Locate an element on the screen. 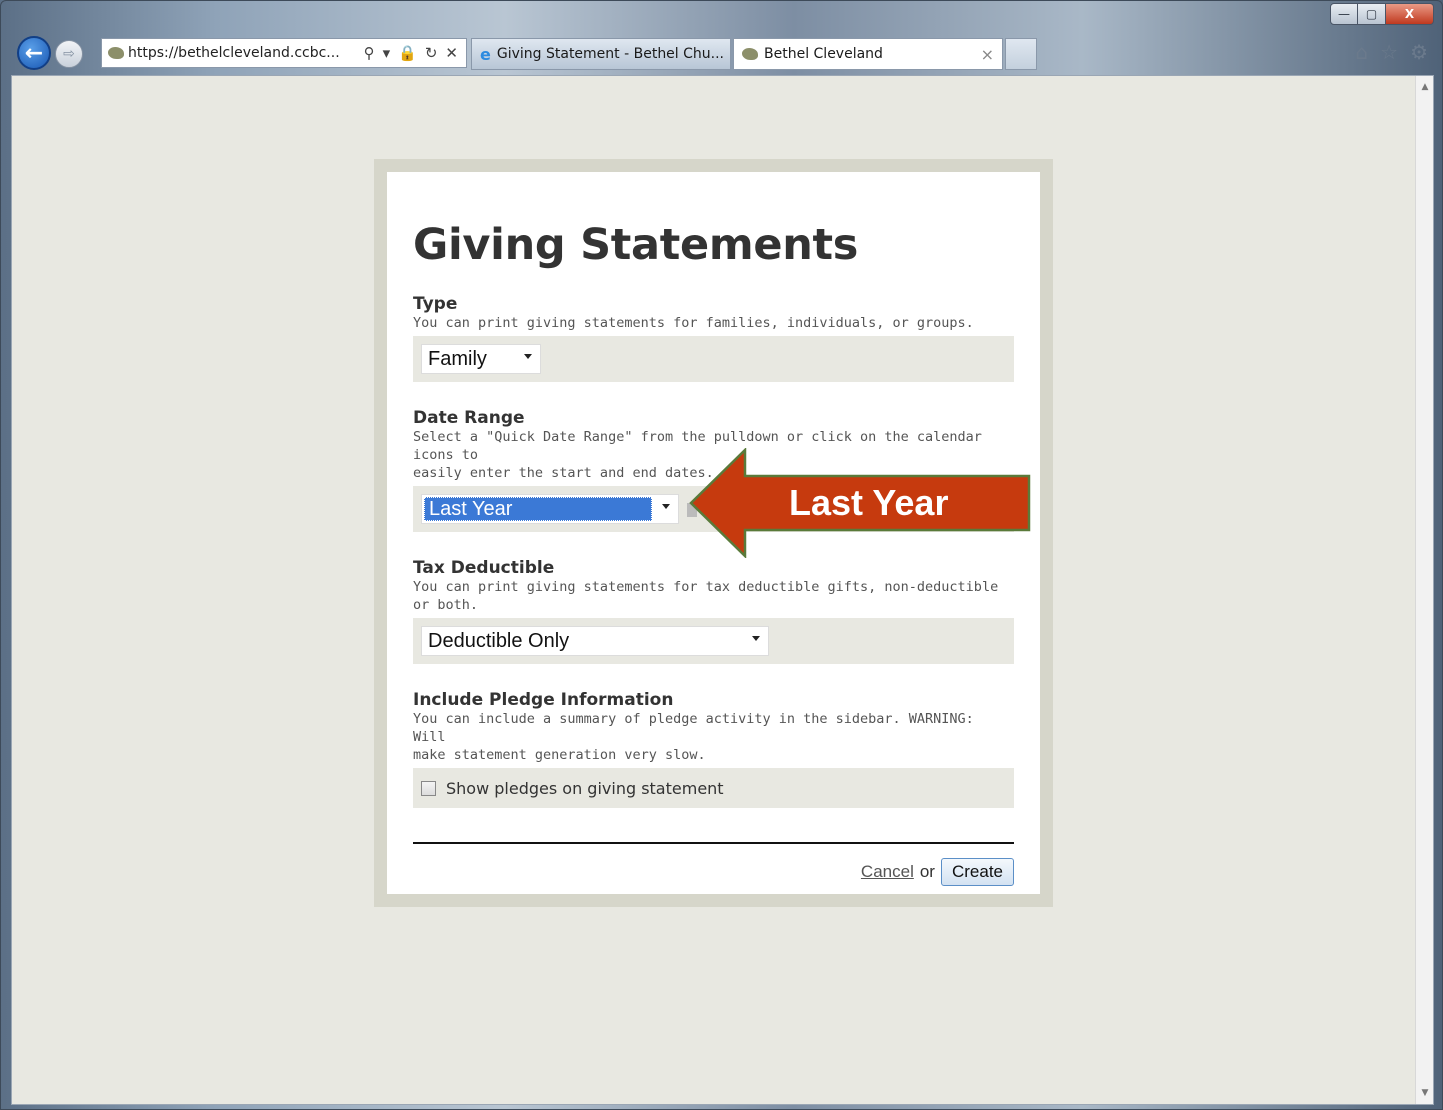 This screenshot has width=1443, height=1110. forward-button: ⇨ is located at coordinates (69, 54).